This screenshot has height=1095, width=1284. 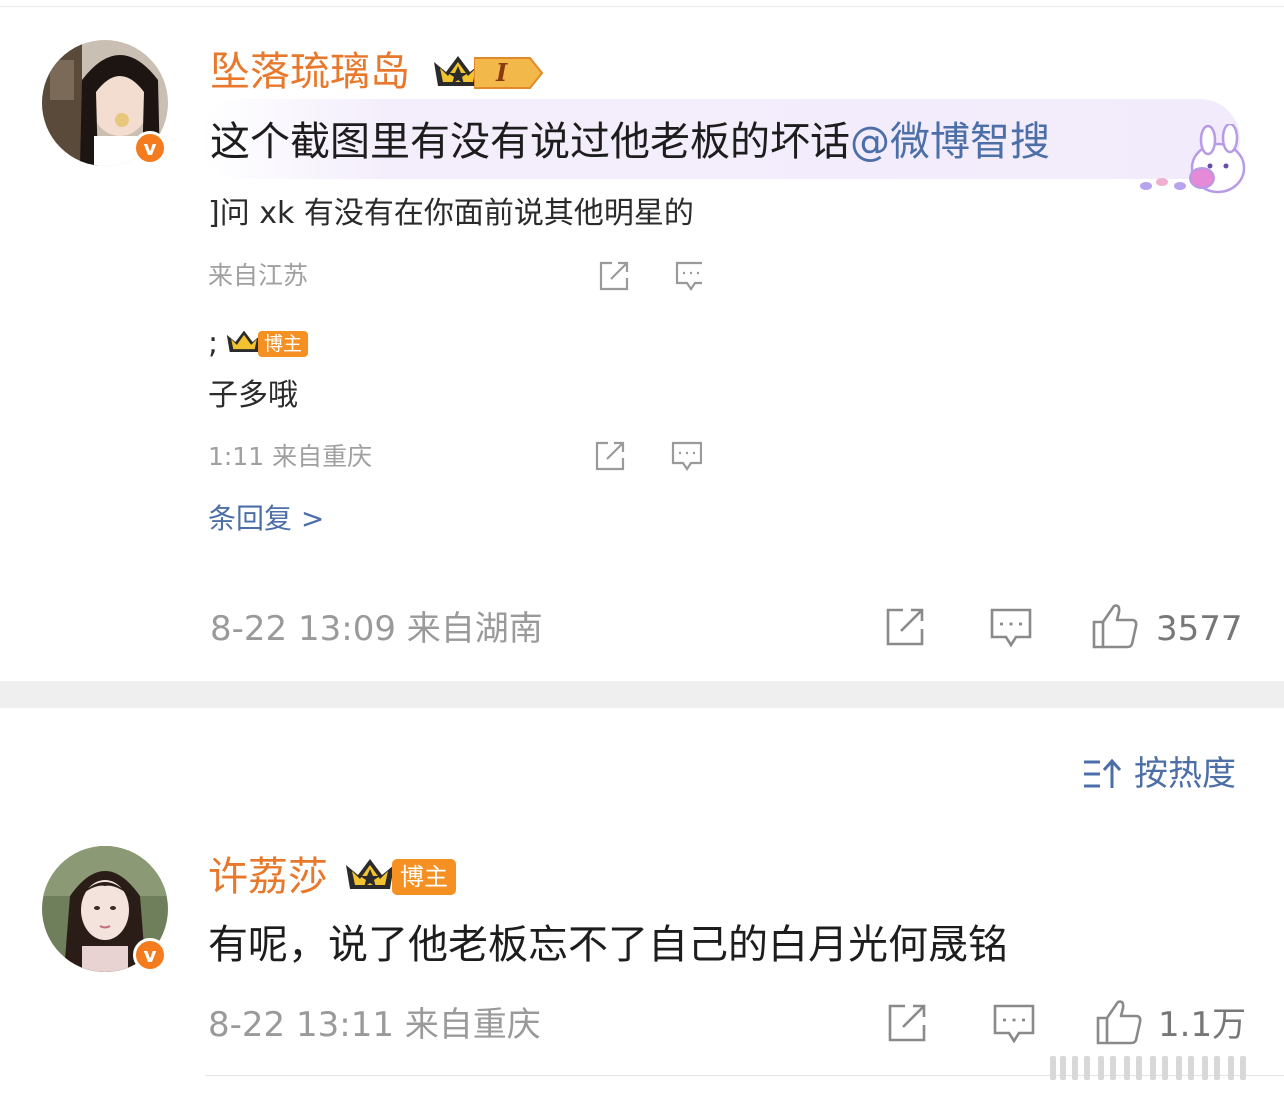 What do you see at coordinates (370, 875) in the screenshot?
I see `crown-icon` at bounding box center [370, 875].